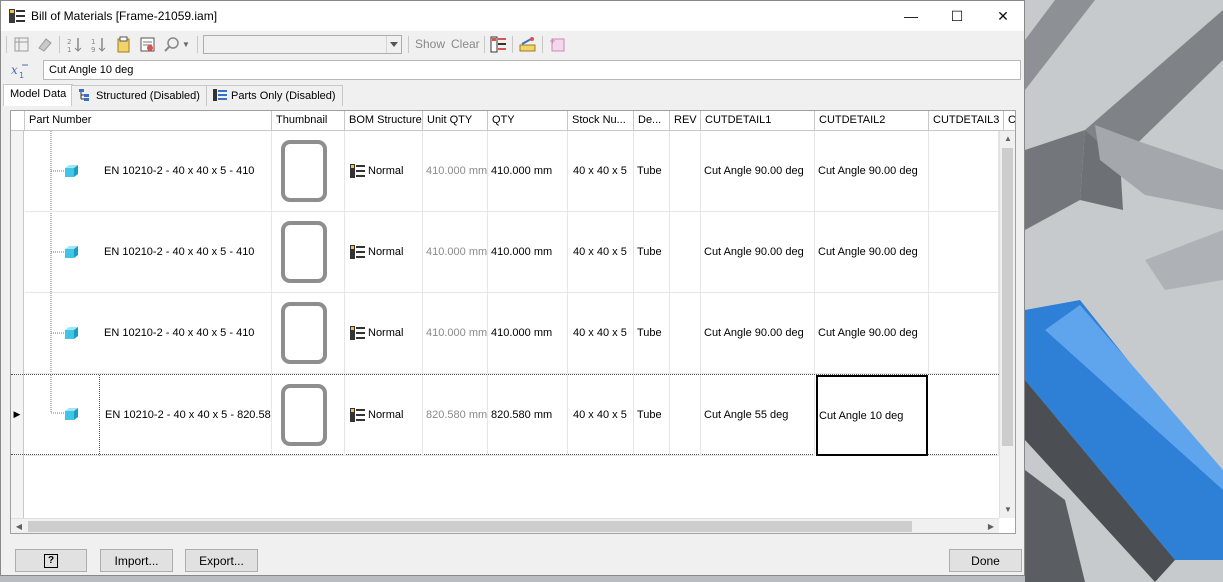 The image size is (1223, 582). What do you see at coordinates (51, 560) in the screenshot?
I see `help-button: ?` at bounding box center [51, 560].